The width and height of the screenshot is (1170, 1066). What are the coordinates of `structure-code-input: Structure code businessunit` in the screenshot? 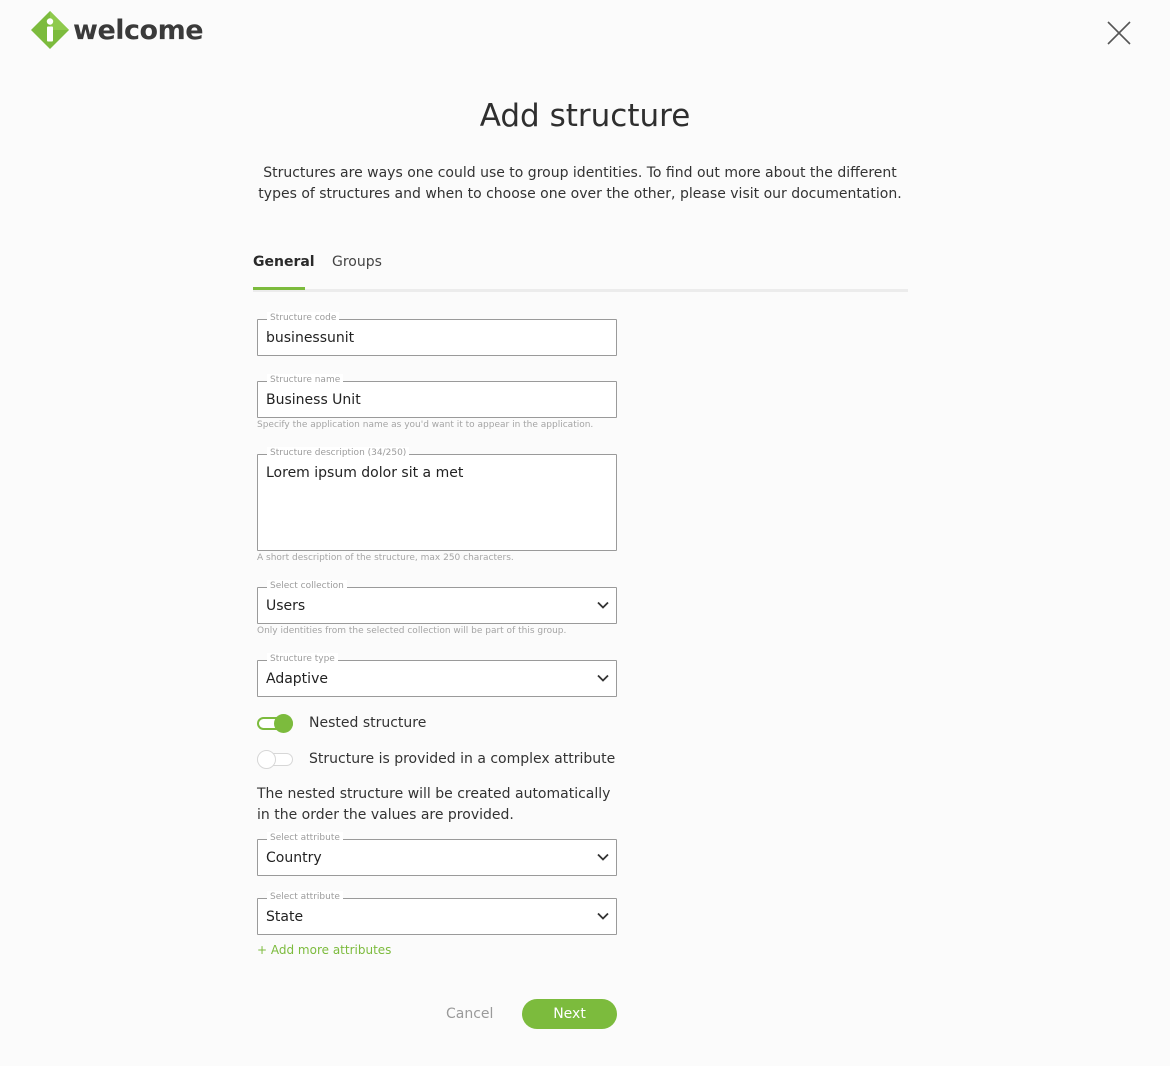 It's located at (437, 334).